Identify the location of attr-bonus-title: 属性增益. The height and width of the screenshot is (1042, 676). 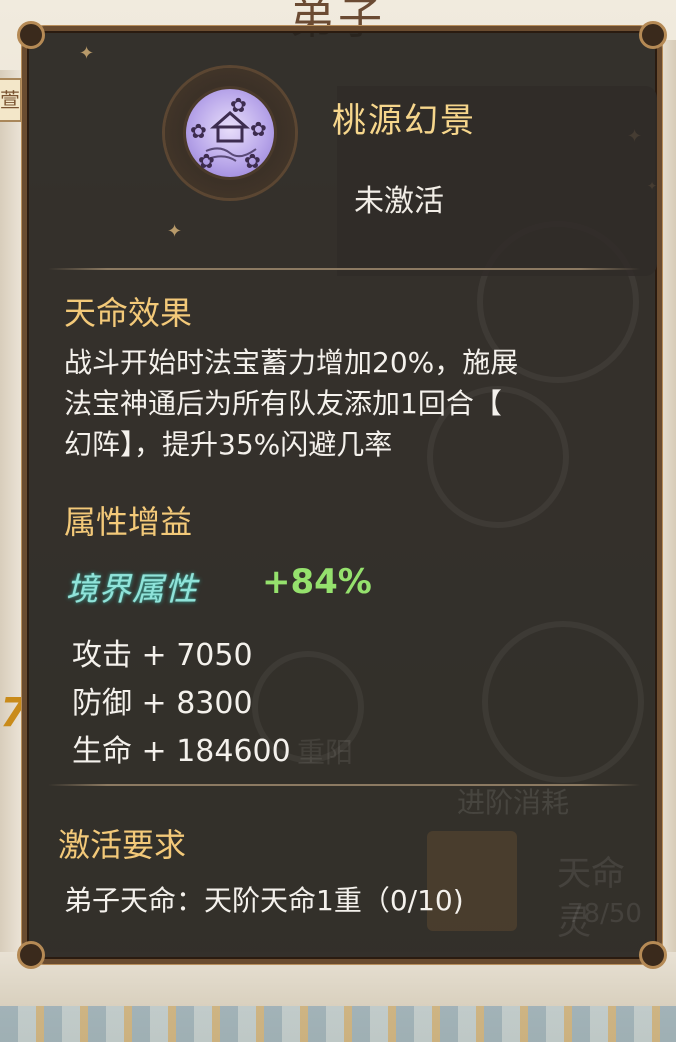
(128, 522).